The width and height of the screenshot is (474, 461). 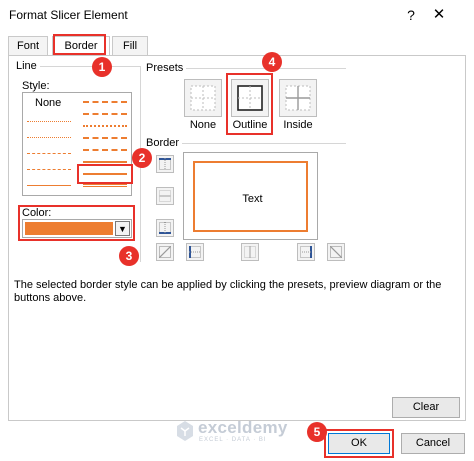 What do you see at coordinates (249, 104) in the screenshot?
I see `annotation-box-outline-preset` at bounding box center [249, 104].